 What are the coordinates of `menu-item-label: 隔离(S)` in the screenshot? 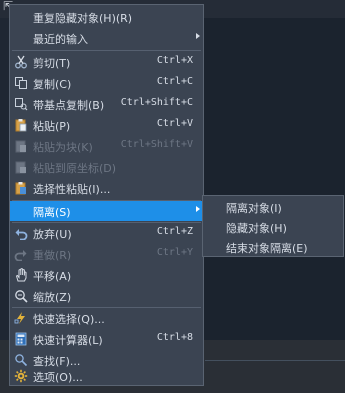 It's located at (52, 212).